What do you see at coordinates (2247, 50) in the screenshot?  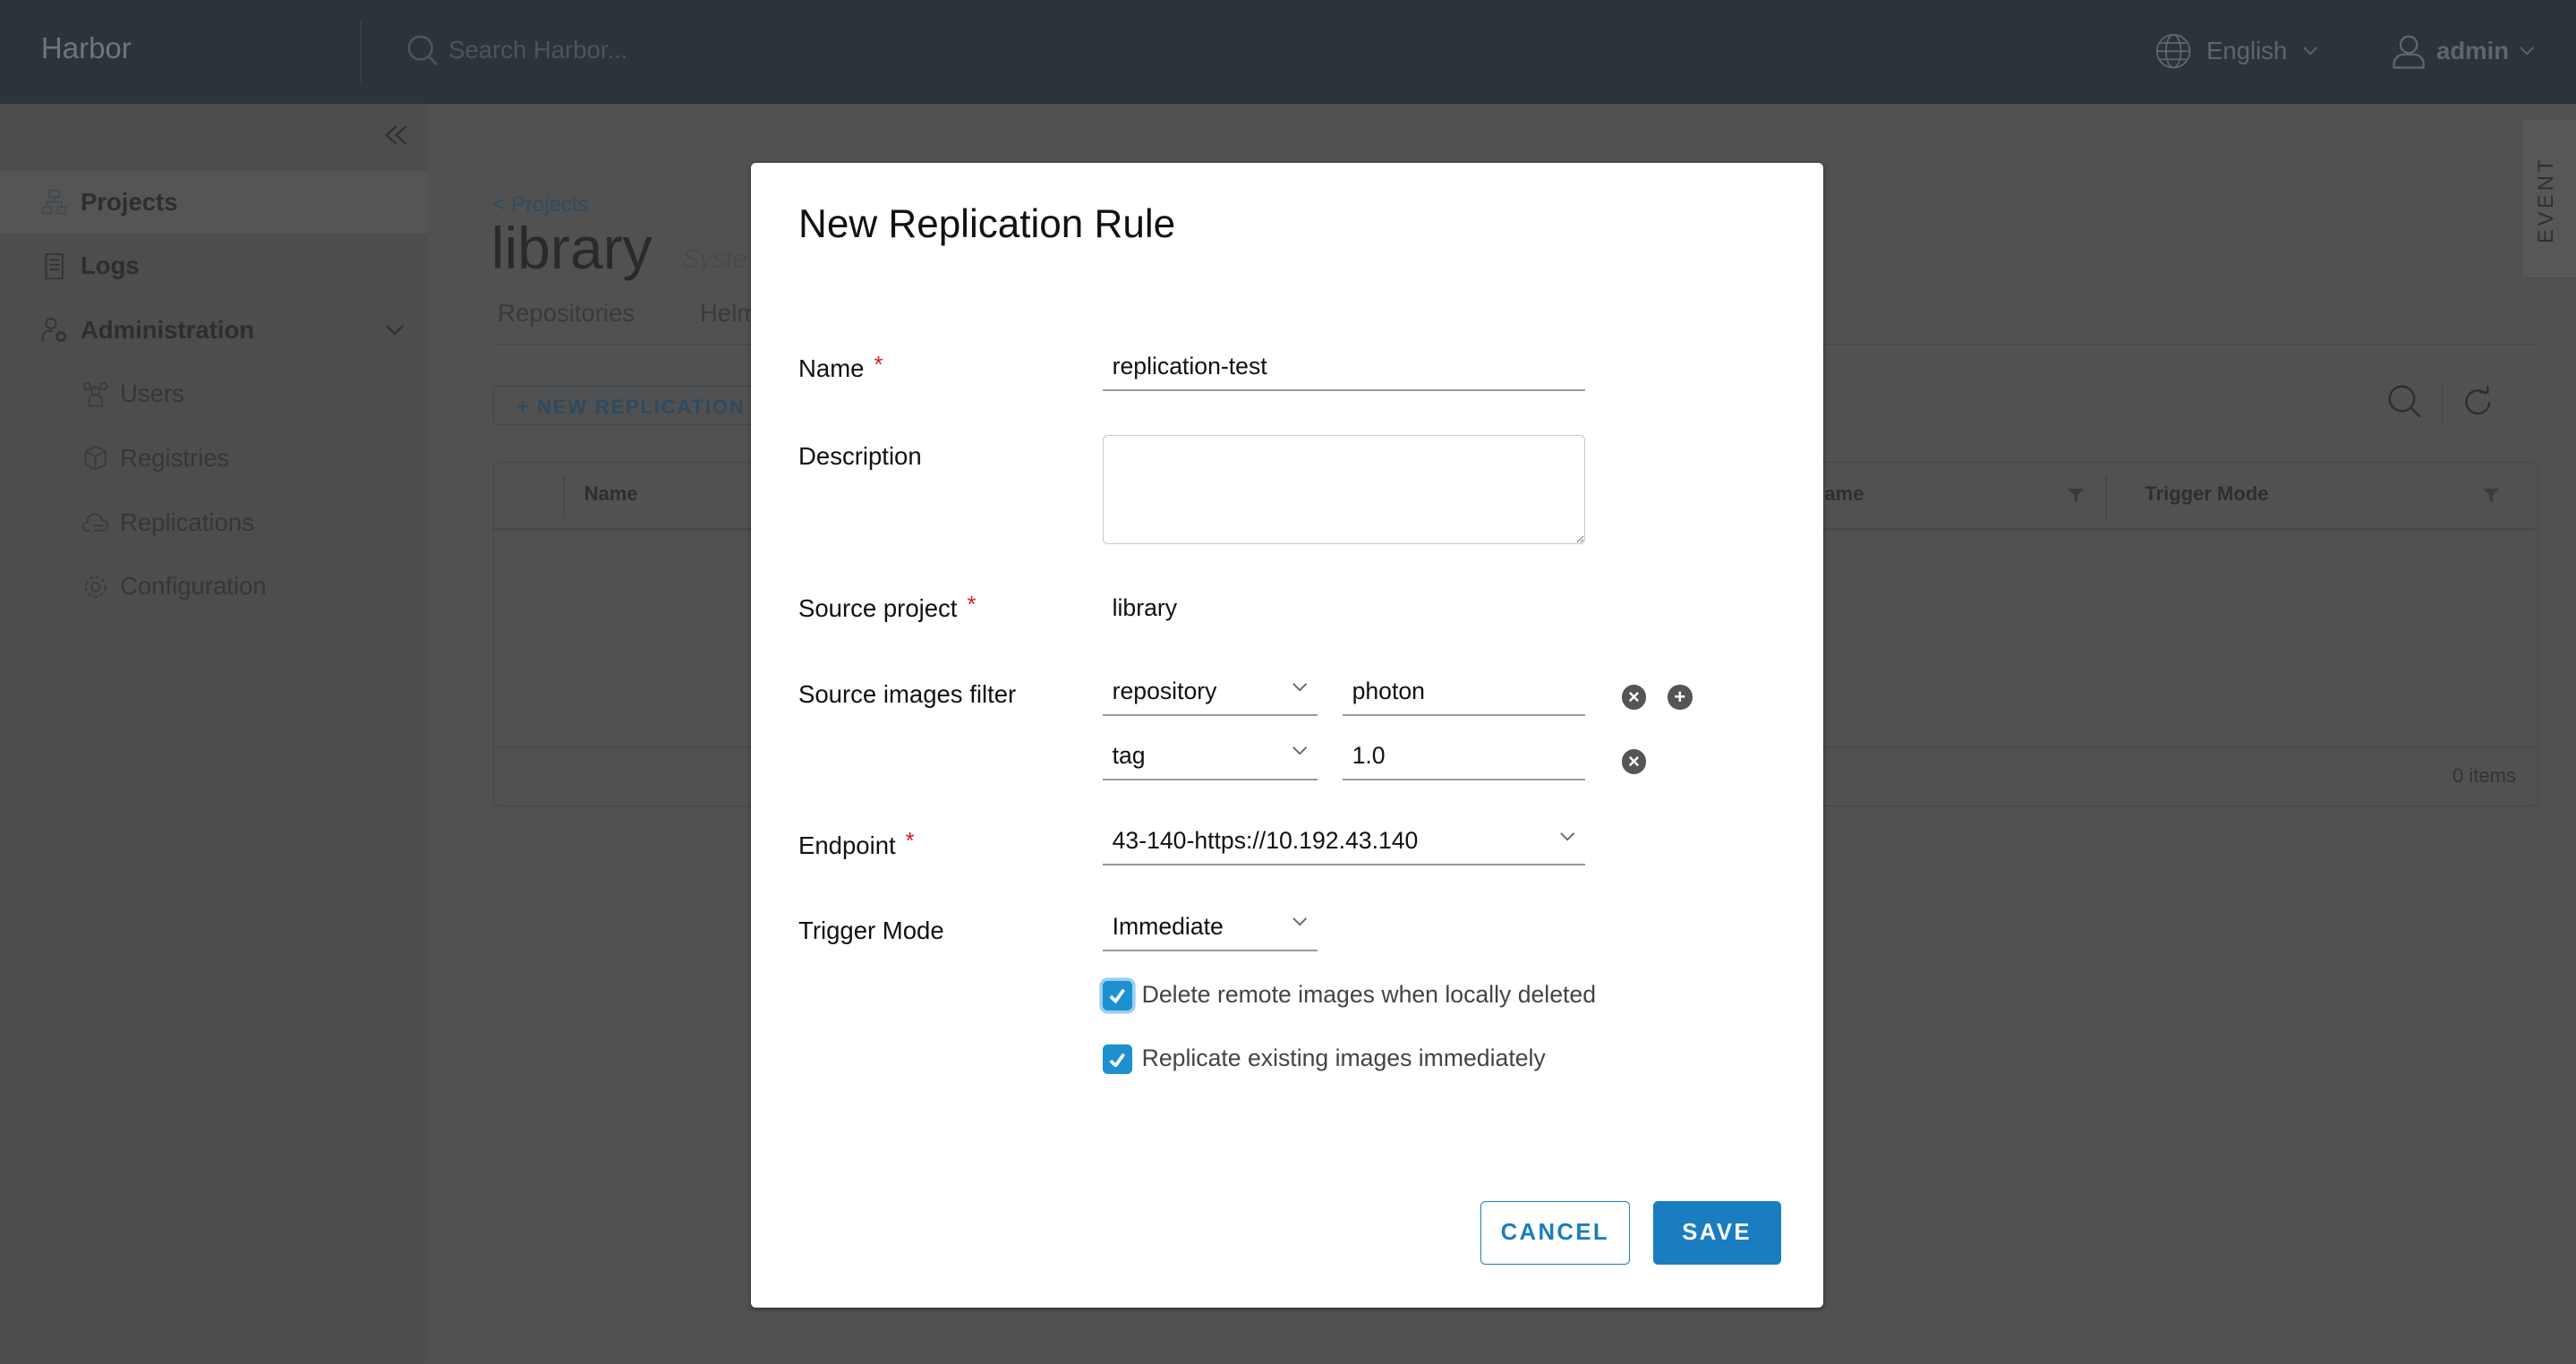 I see `language-label: English` at bounding box center [2247, 50].